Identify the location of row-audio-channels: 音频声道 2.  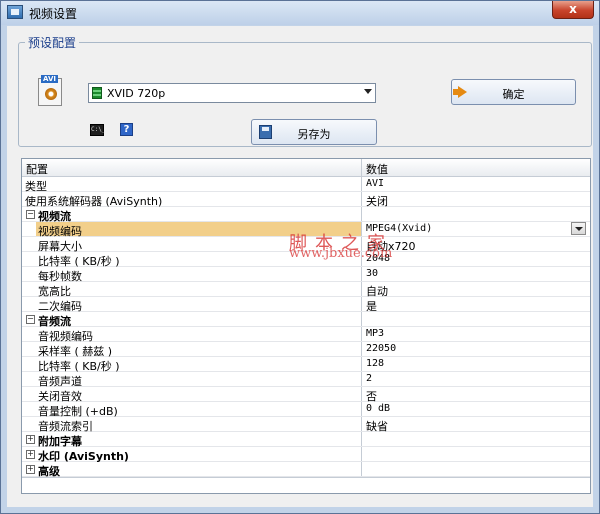
(306, 380).